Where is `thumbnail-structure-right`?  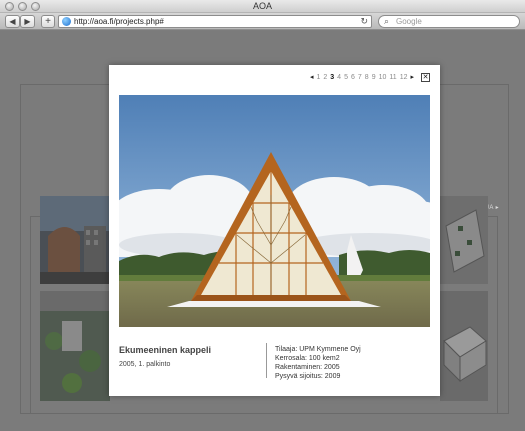
thumbnail-structure-right is located at coordinates (464, 240).